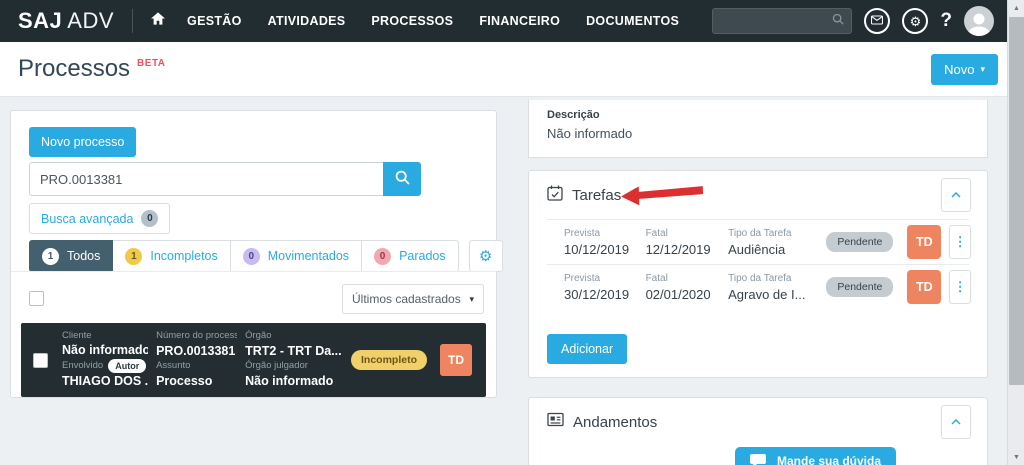  Describe the element at coordinates (757, 249) in the screenshot. I see `tipo-value: Audiência` at that location.